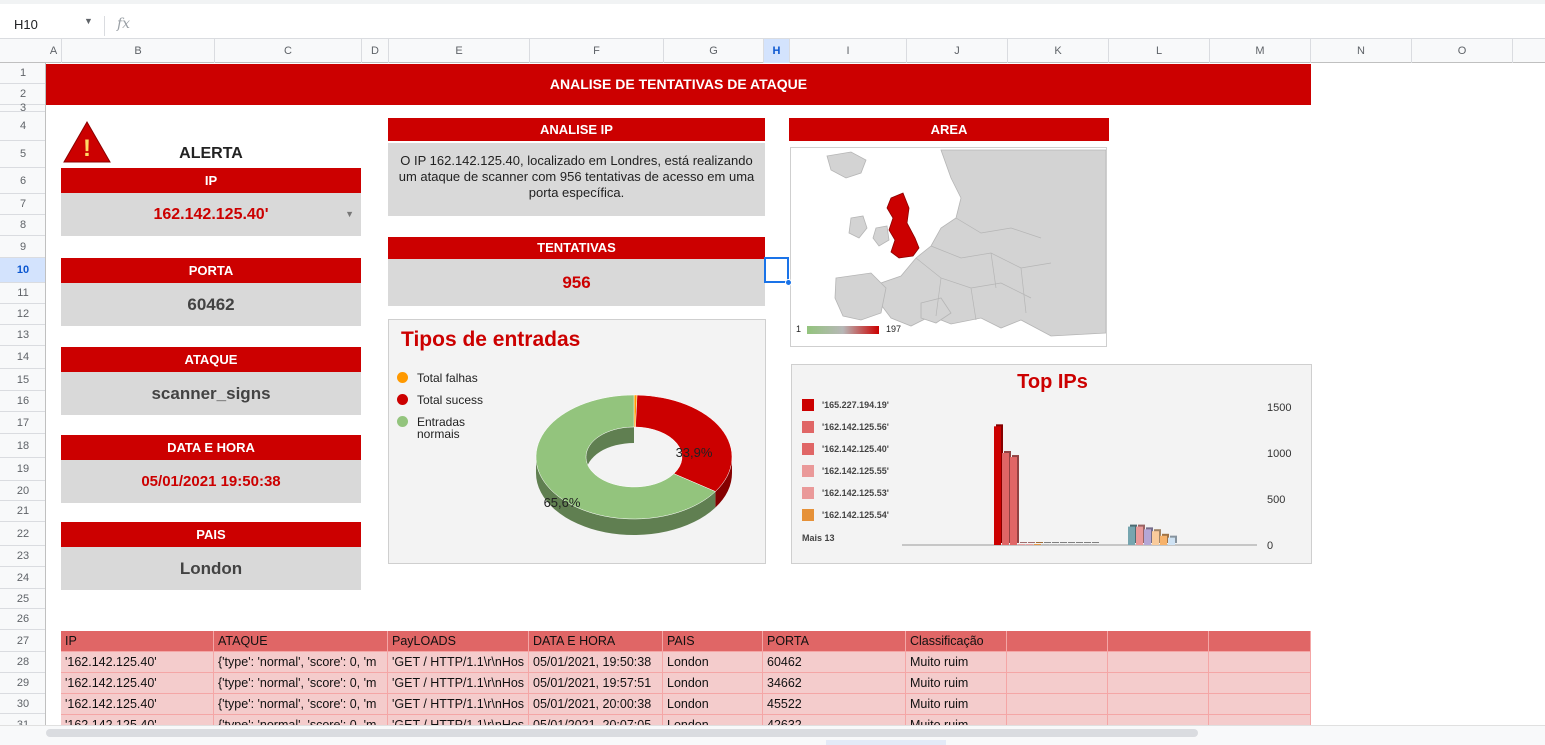 The width and height of the screenshot is (1545, 745). Describe the element at coordinates (301, 641) in the screenshot. I see `table-cell: ATAQUE` at that location.